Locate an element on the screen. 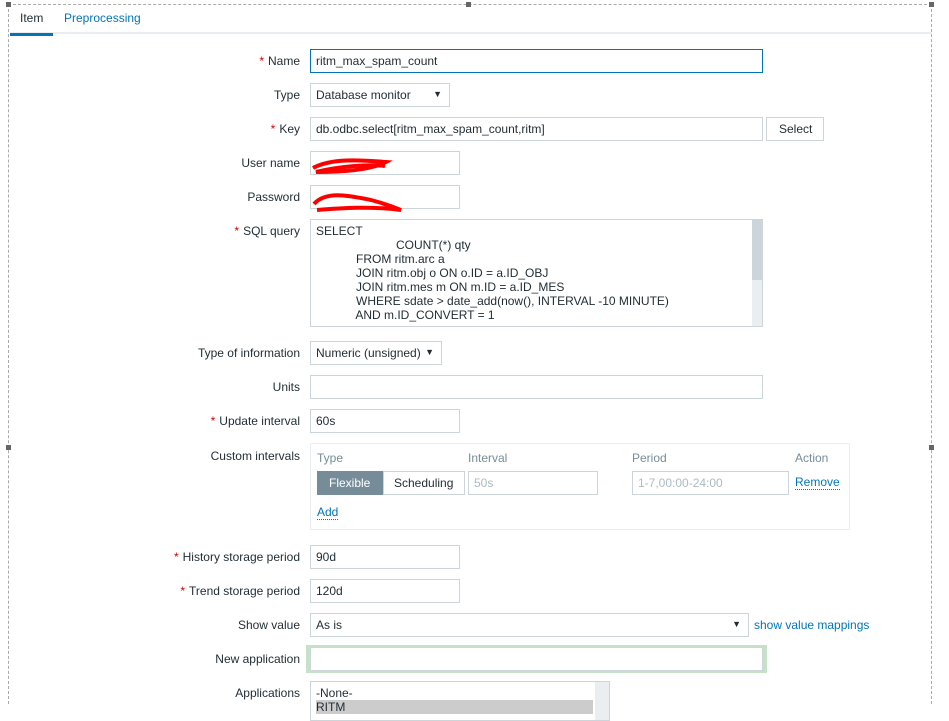  update-label: Update interval is located at coordinates (259, 421).